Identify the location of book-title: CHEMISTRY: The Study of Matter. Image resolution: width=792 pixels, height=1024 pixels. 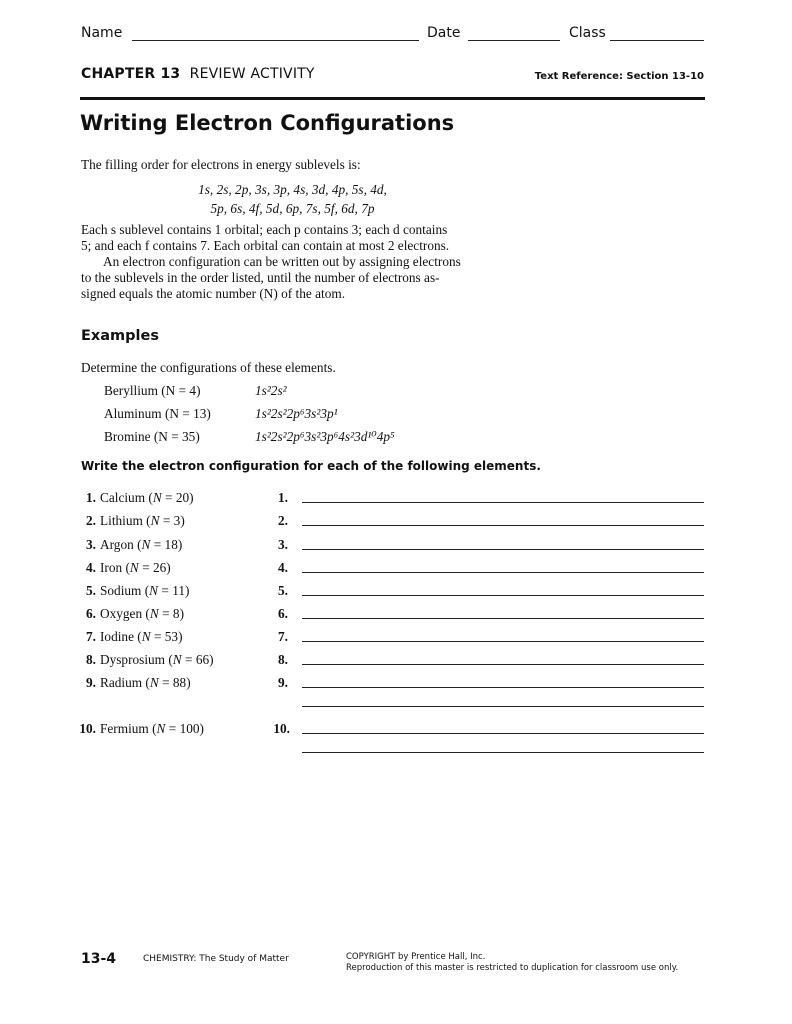
(216, 959).